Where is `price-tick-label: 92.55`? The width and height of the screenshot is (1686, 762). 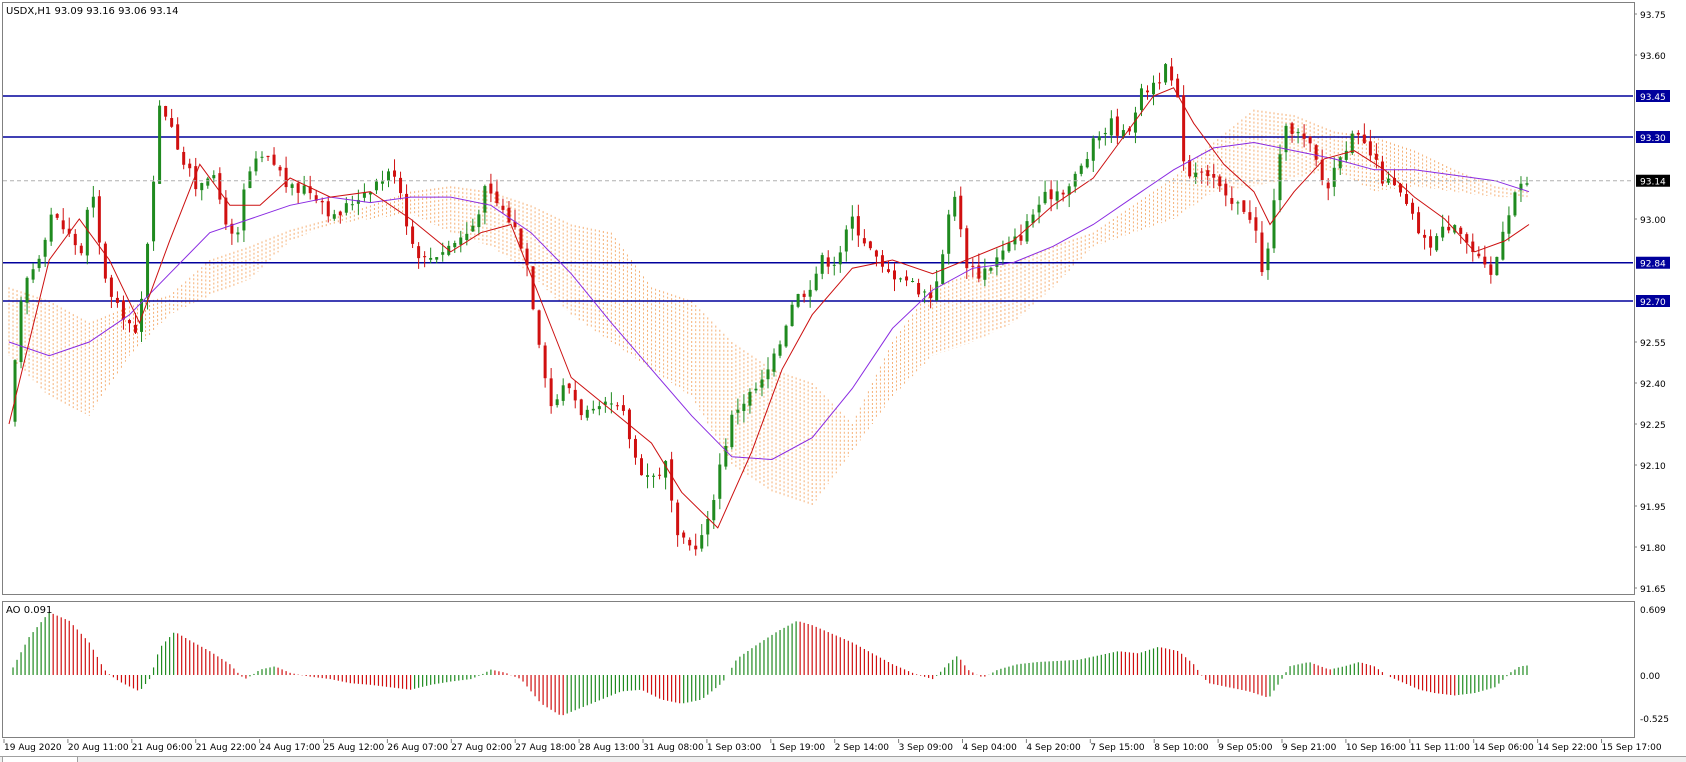 price-tick-label: 92.55 is located at coordinates (1653, 344).